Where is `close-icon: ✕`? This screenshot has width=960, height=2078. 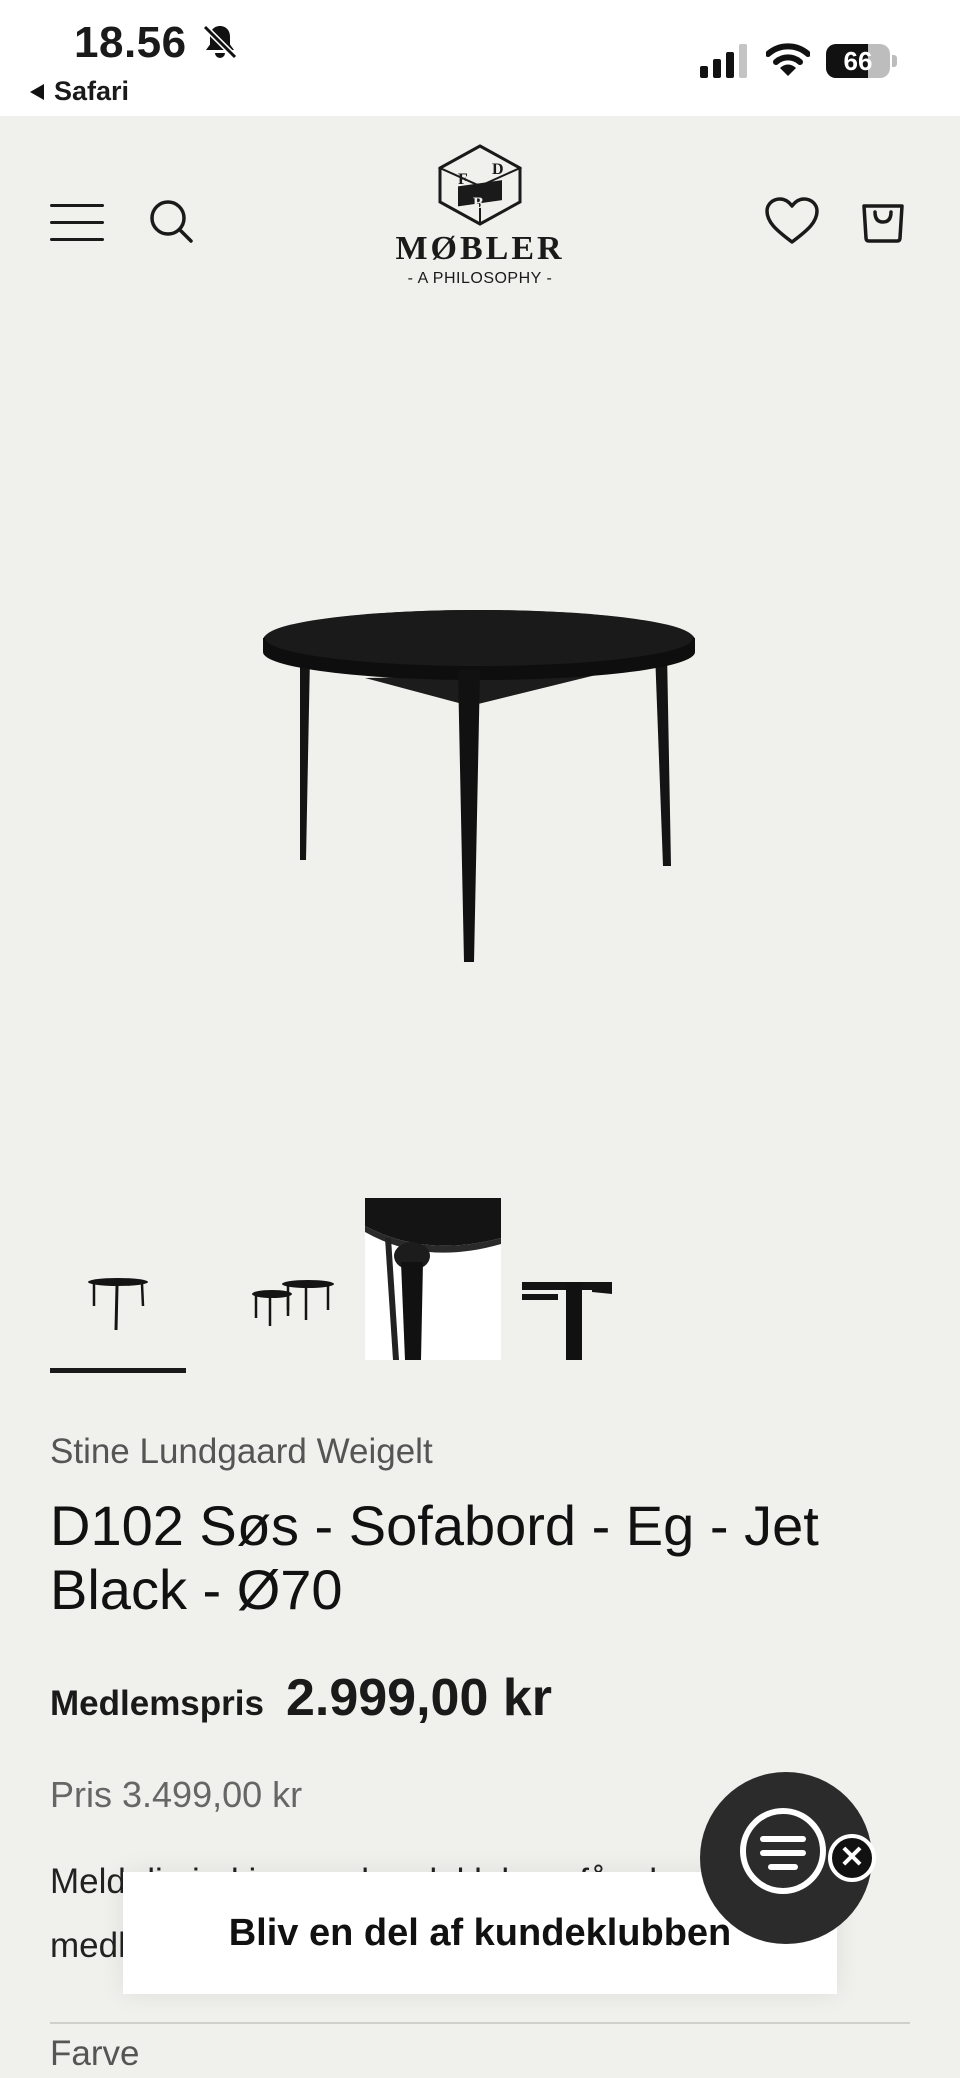 close-icon: ✕ is located at coordinates (852, 1858).